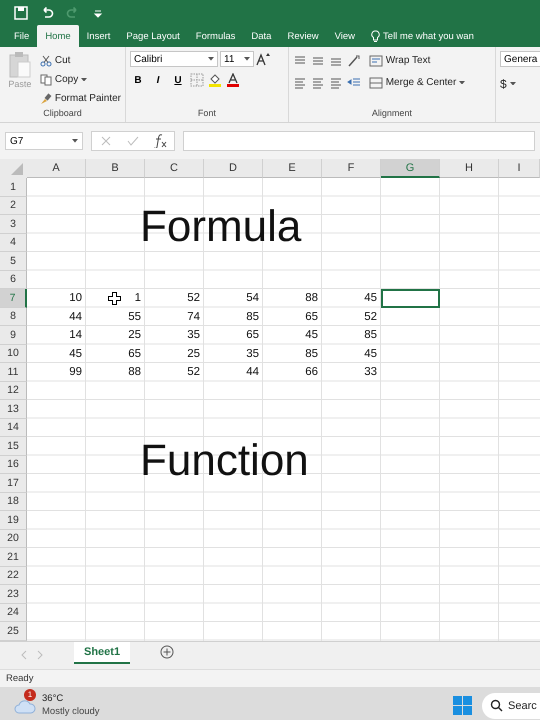 Image resolution: width=540 pixels, height=720 pixels. I want to click on row-header: 9, so click(13, 335).